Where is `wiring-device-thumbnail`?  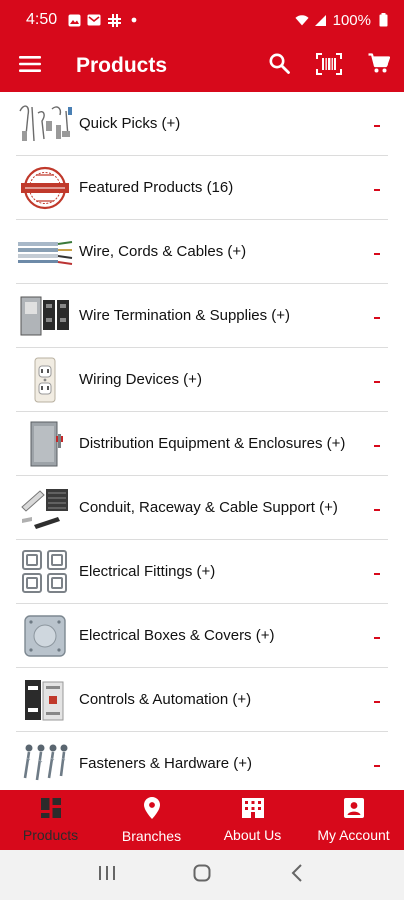
wiring-device-thumbnail is located at coordinates (45, 380).